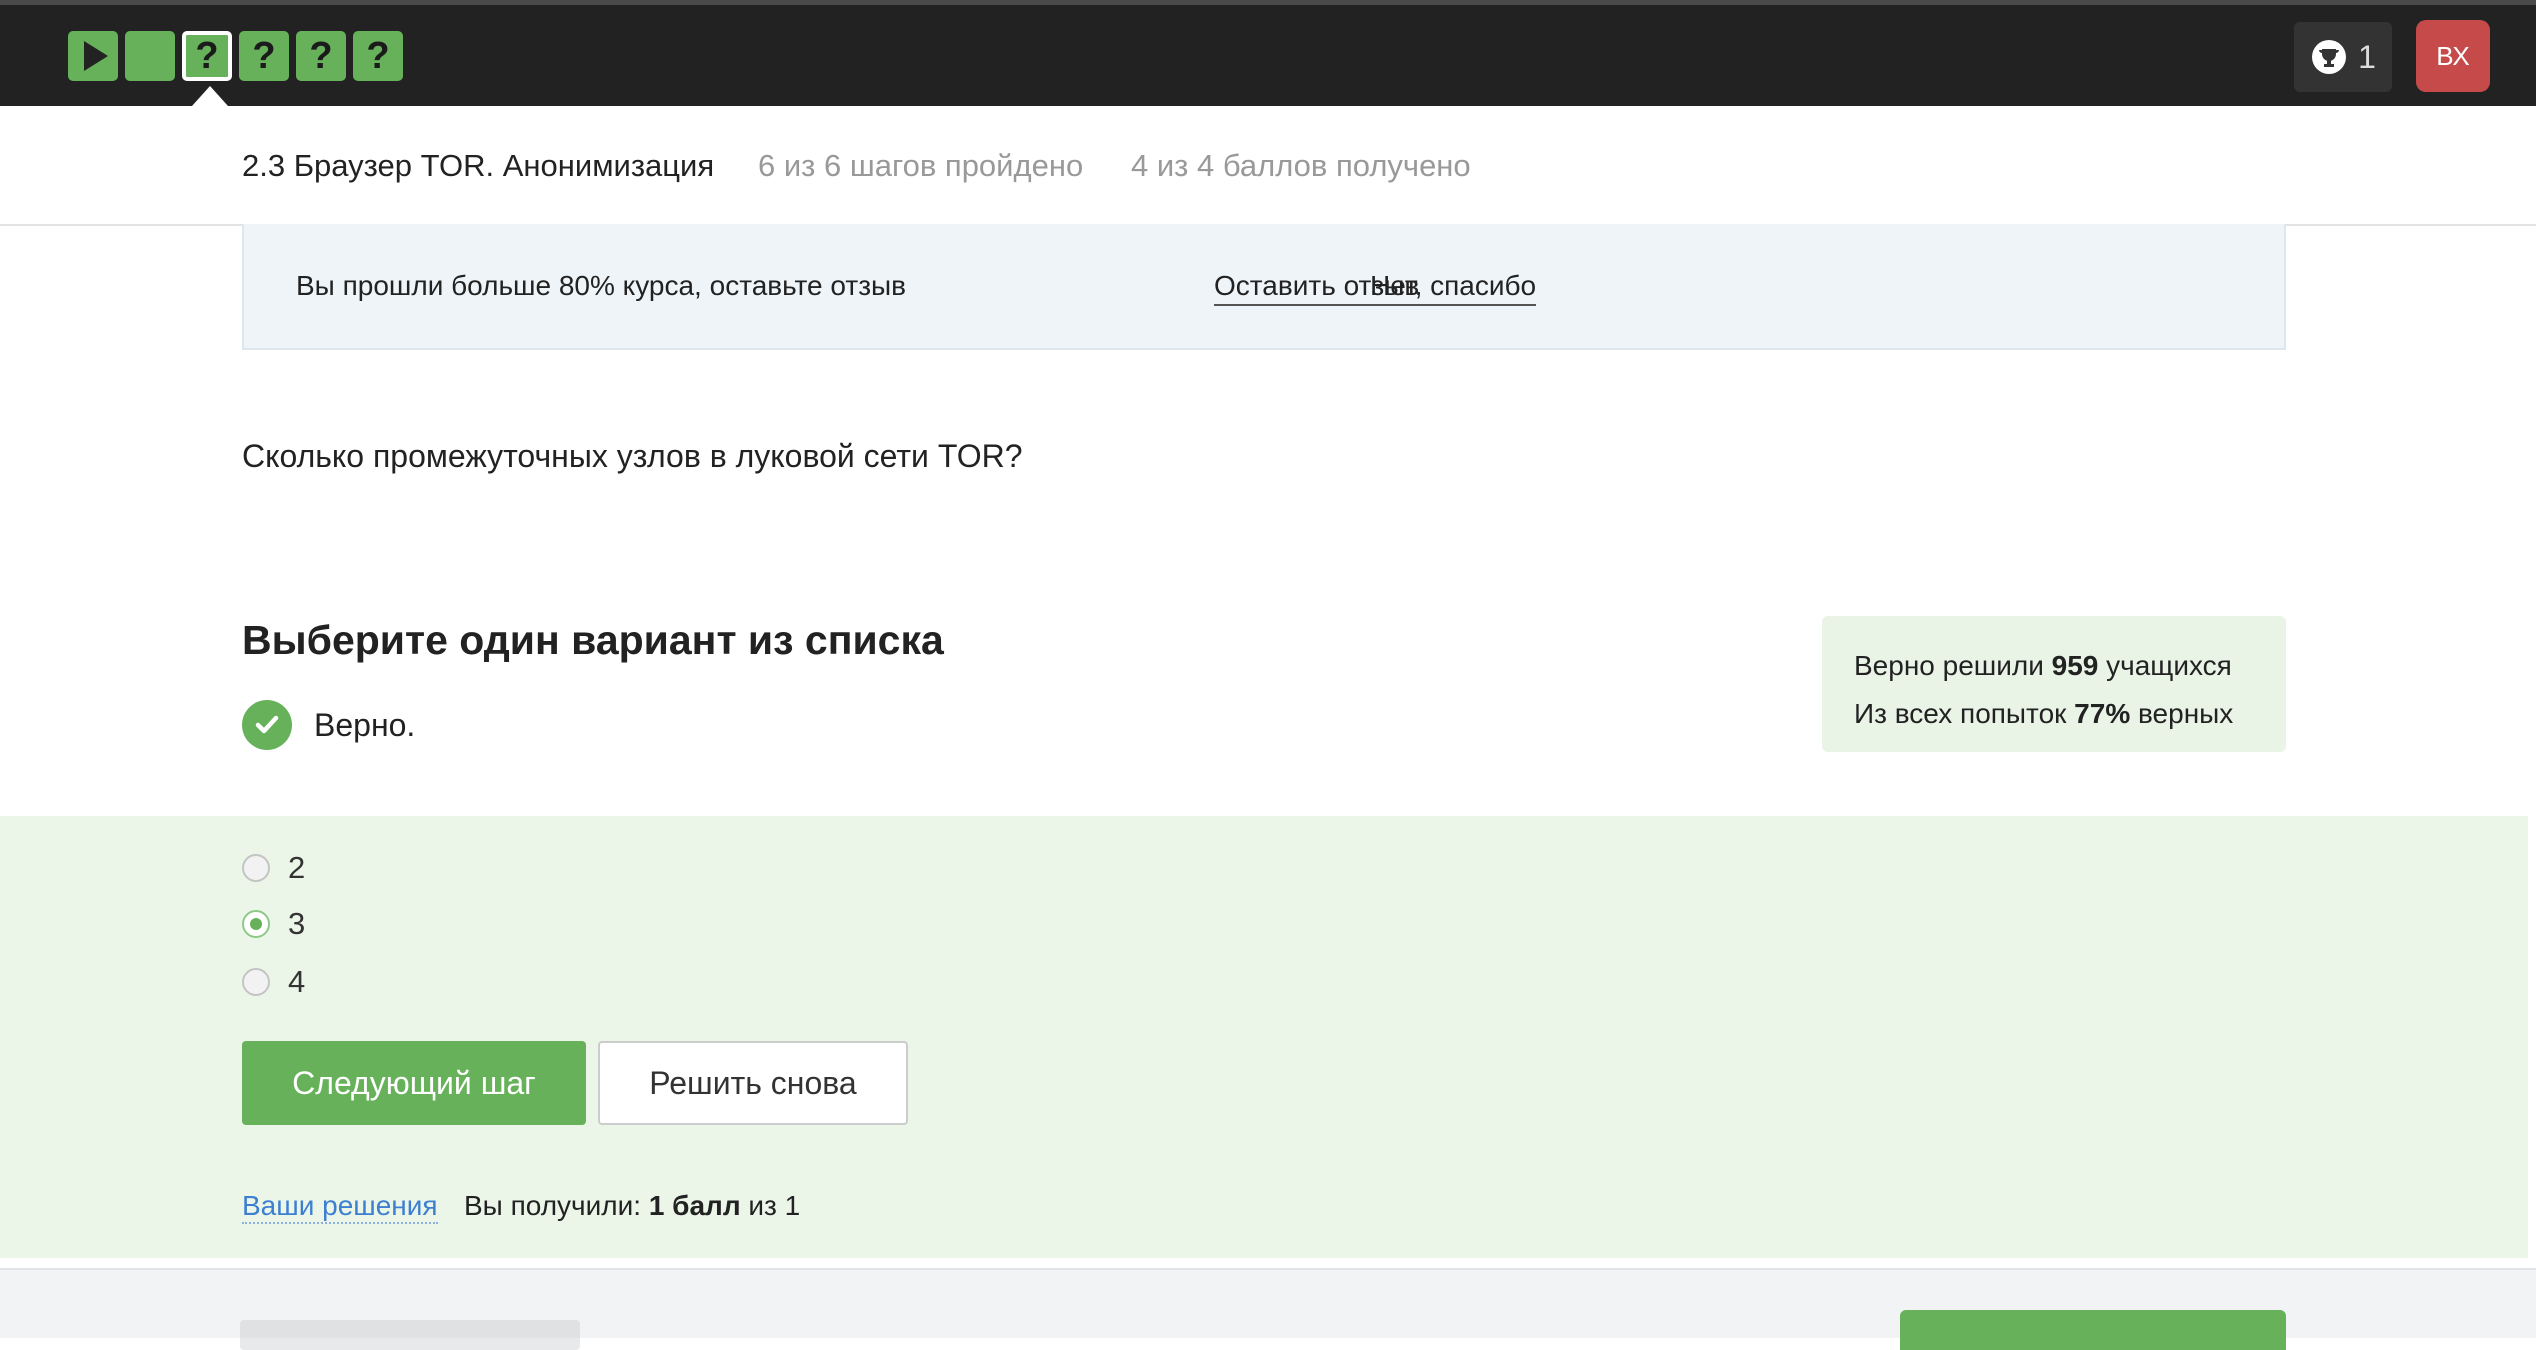  Describe the element at coordinates (150, 56) in the screenshot. I see `step-2-text` at that location.